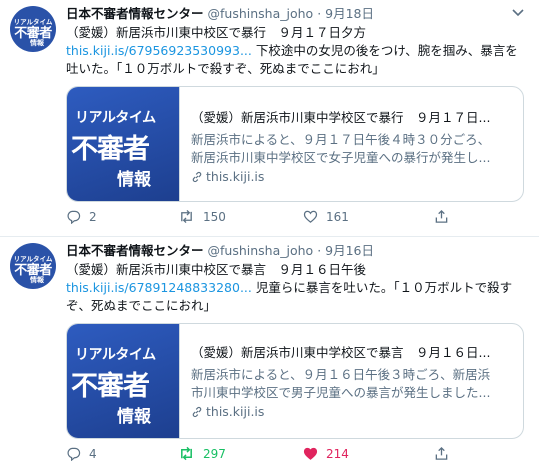  I want to click on tweet-actions: 4 297 214, so click(301, 454).